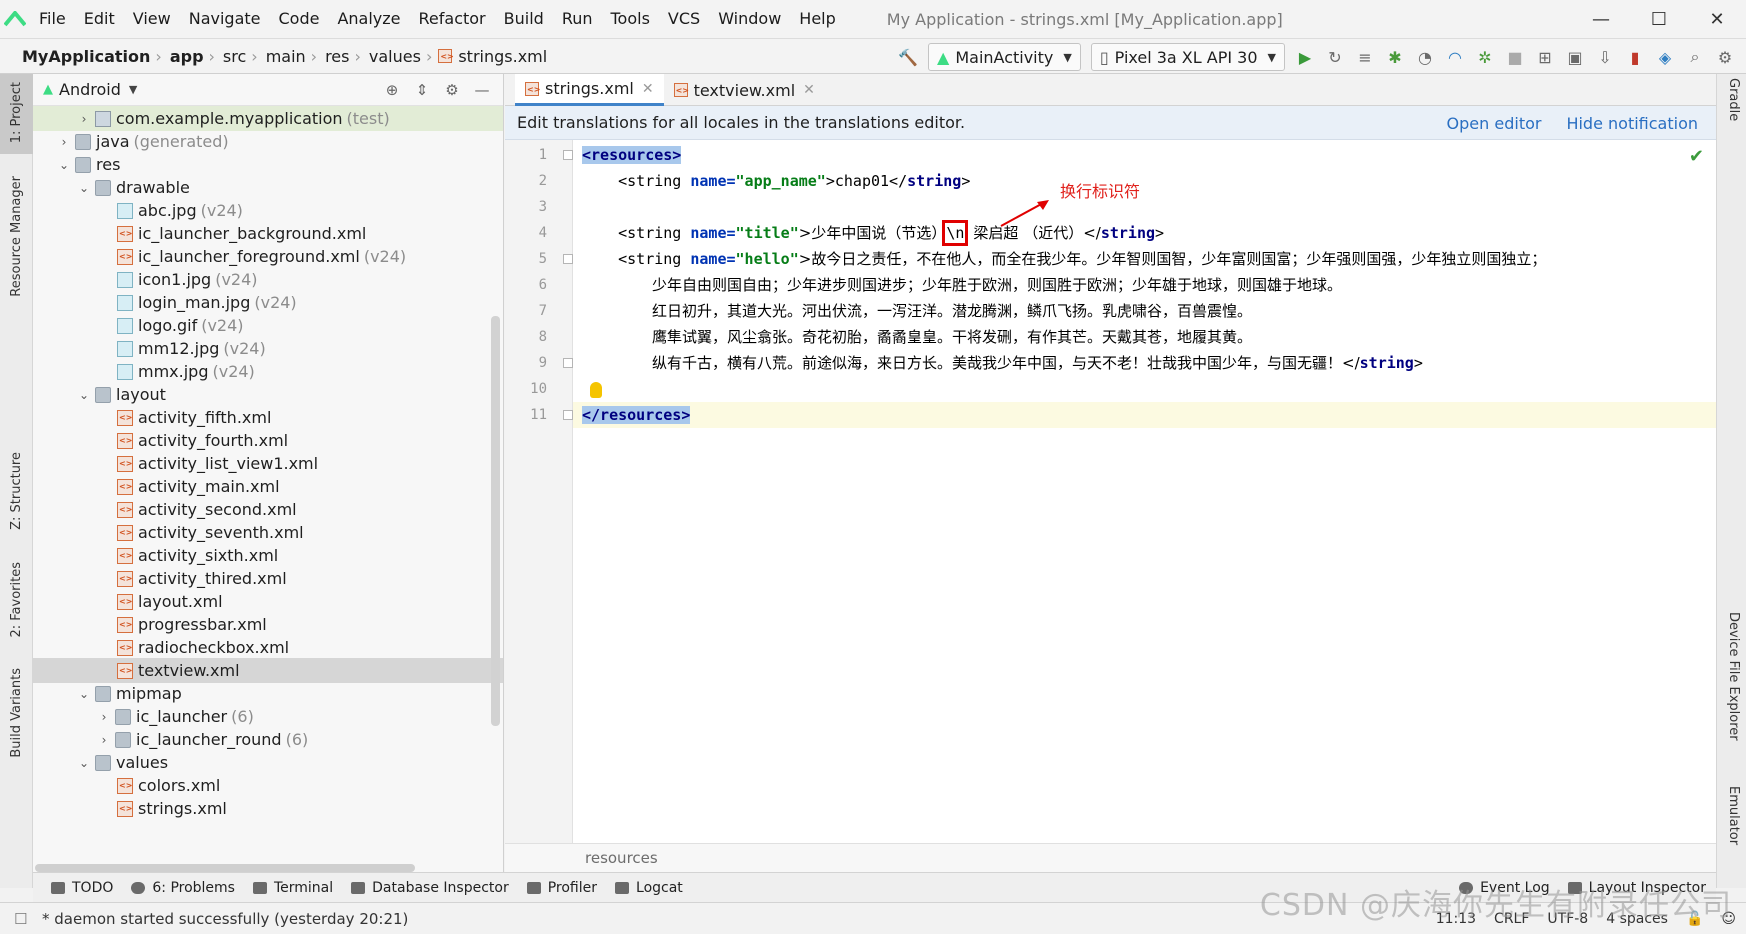 The height and width of the screenshot is (934, 1746). Describe the element at coordinates (268, 371) in the screenshot. I see `tree-item-file: mmx.jpg (v24)` at that location.